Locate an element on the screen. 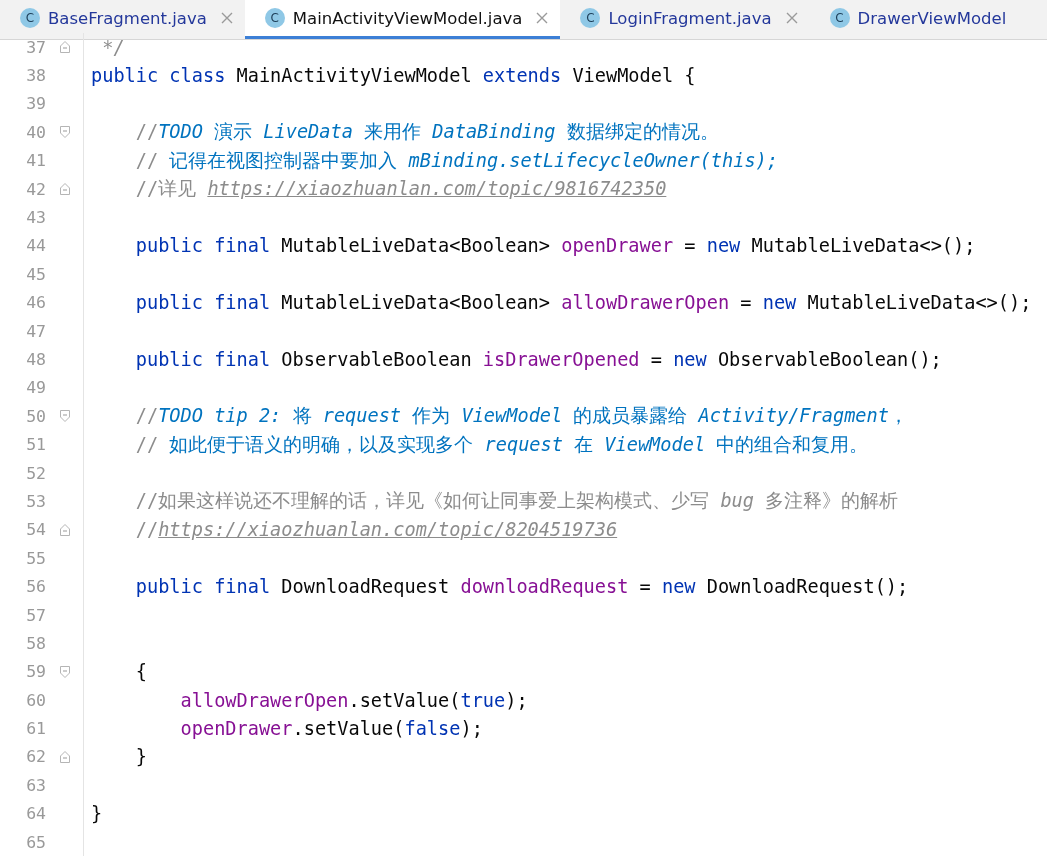 This screenshot has width=1047, height=859. line-number: 56 is located at coordinates (35, 587).